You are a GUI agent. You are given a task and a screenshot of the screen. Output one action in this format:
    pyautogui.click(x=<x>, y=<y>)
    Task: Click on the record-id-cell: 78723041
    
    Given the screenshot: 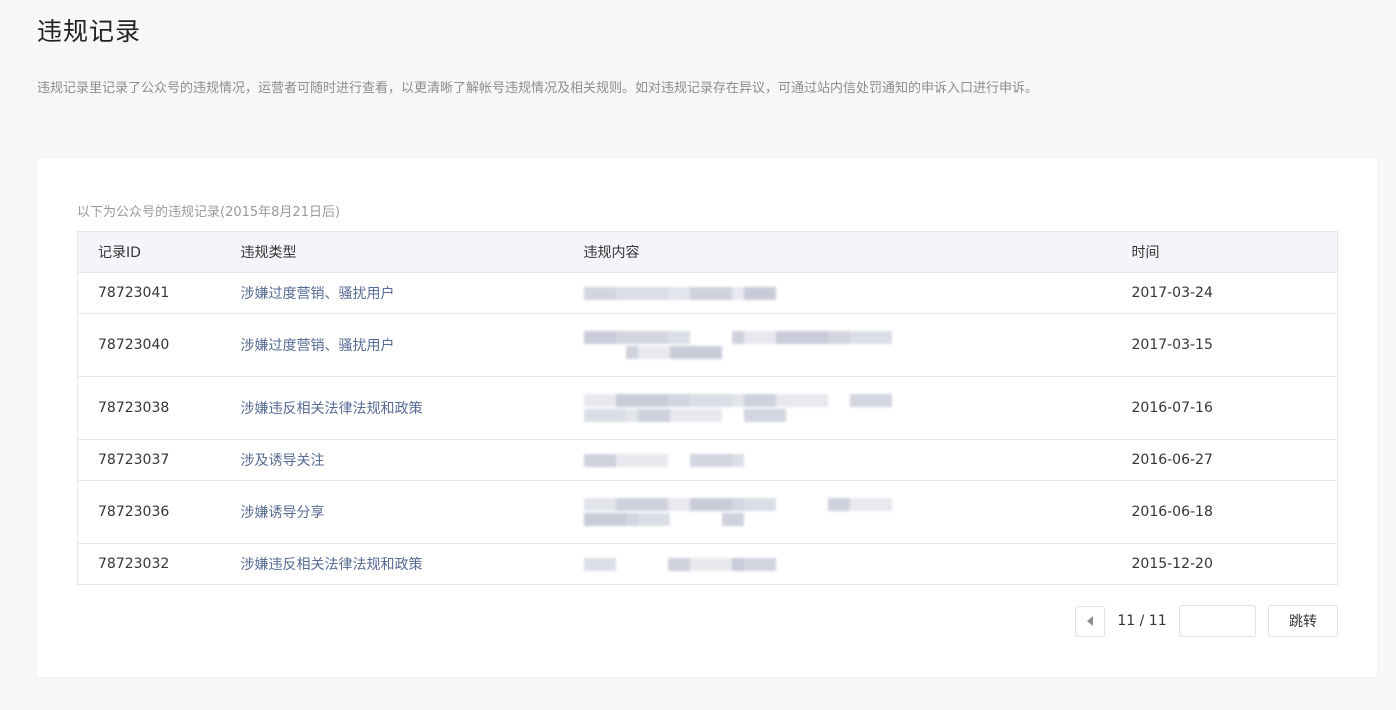 What is the action you would take?
    pyautogui.click(x=159, y=293)
    